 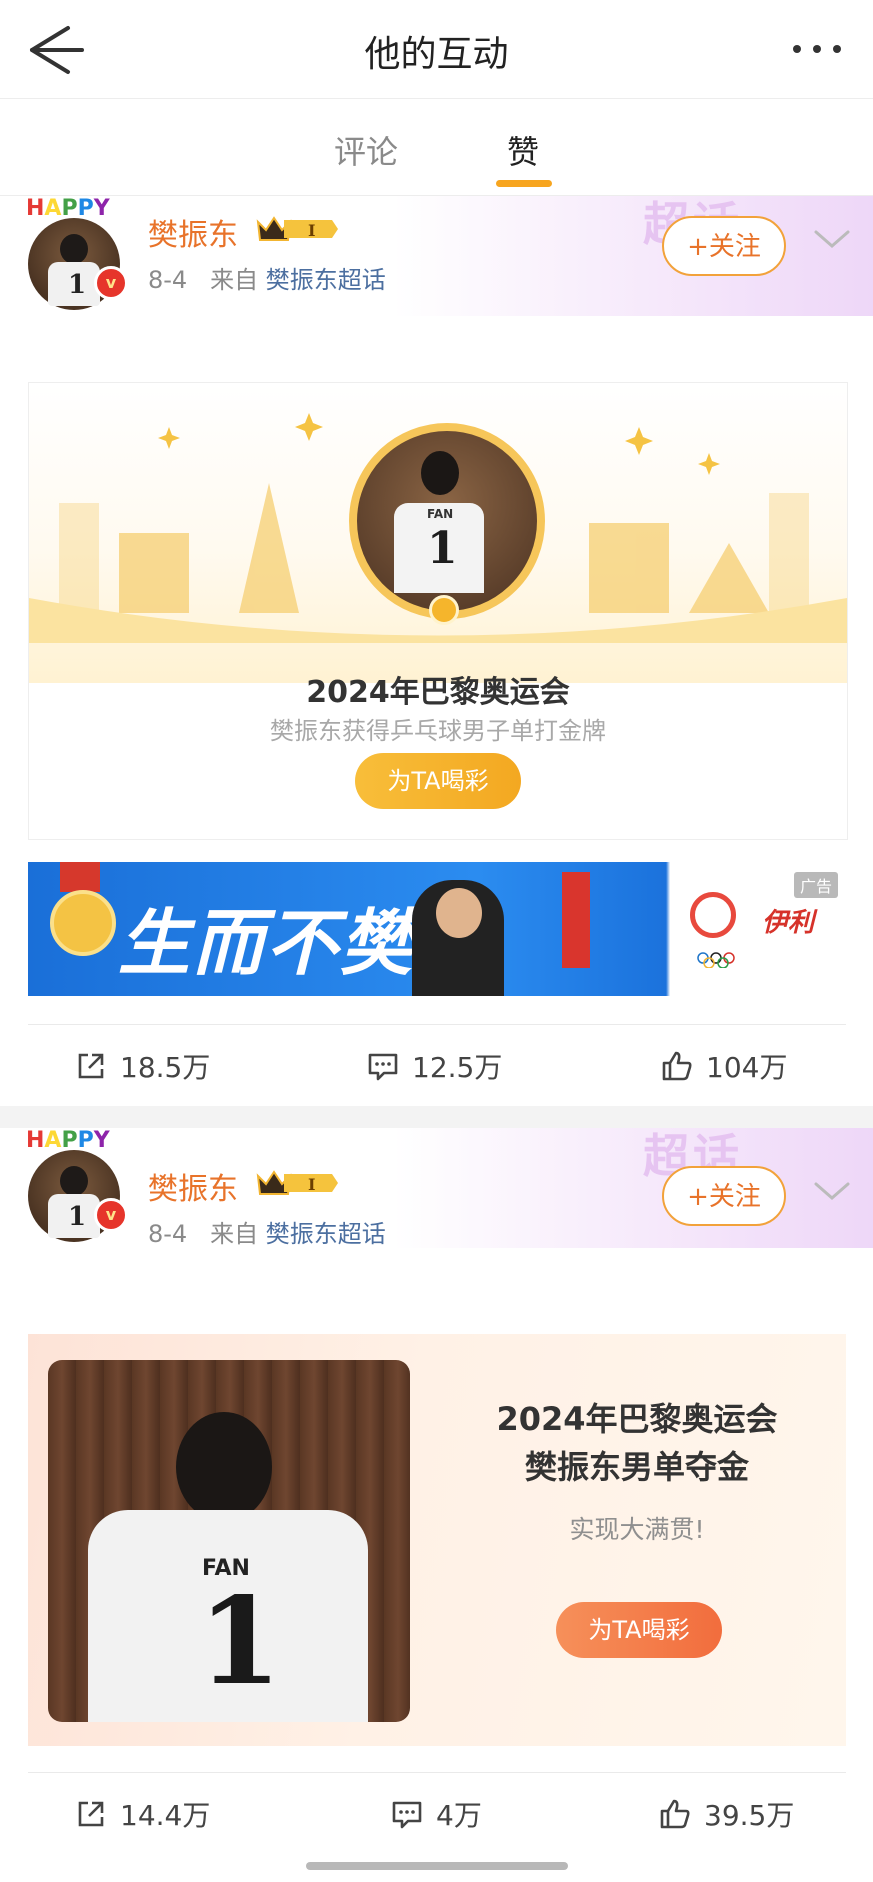 I want to click on active-tab-indicator, so click(x=524, y=183).